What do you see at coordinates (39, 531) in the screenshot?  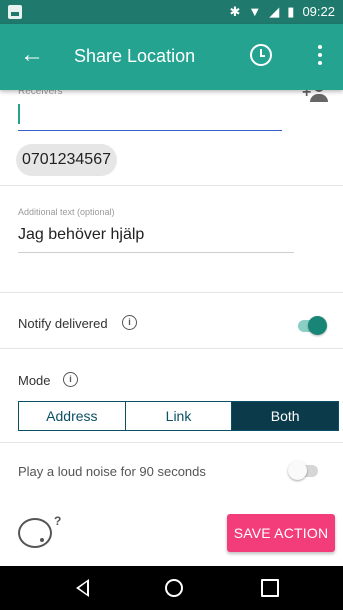 I see `device-help-icon: ?` at bounding box center [39, 531].